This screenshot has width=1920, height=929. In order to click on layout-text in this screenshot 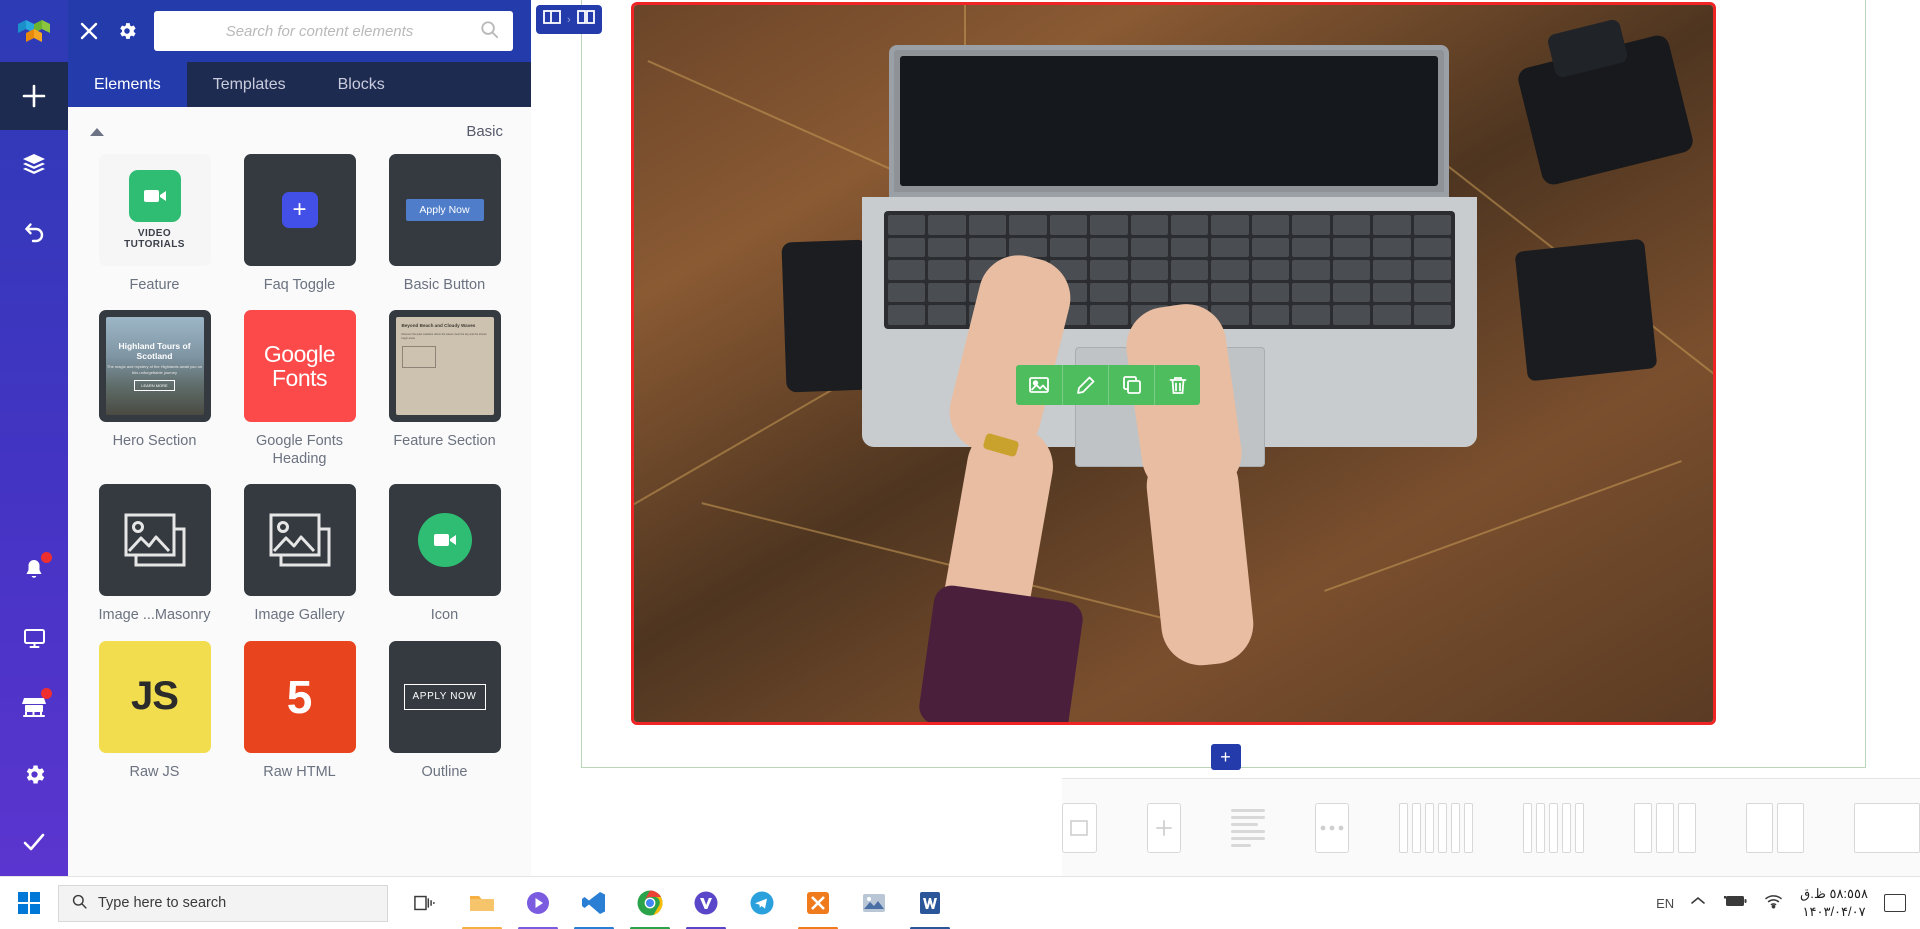, I will do `click(1248, 827)`.